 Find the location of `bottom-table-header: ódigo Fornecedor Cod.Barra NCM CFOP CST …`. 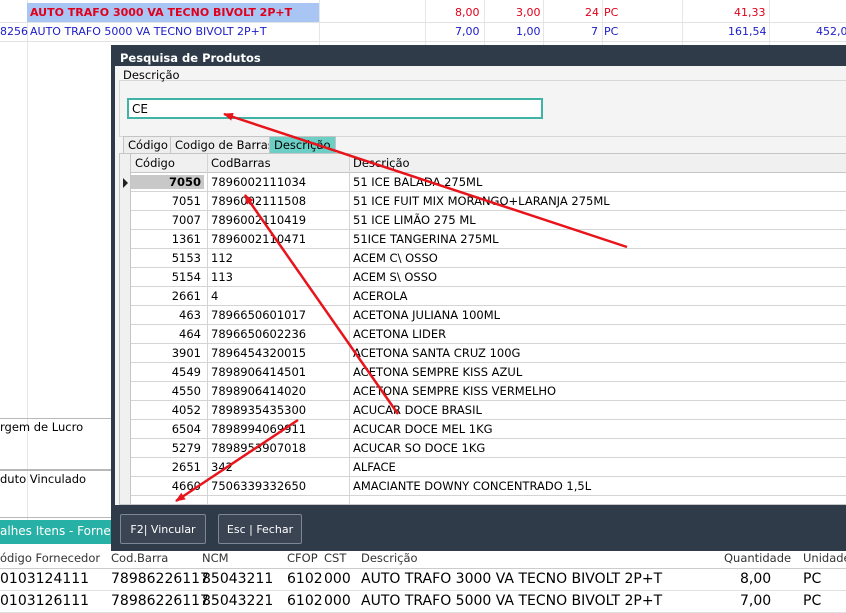

bottom-table-header: ódigo Fornecedor Cod.Barra NCM CFOP CST … is located at coordinates (423, 559).